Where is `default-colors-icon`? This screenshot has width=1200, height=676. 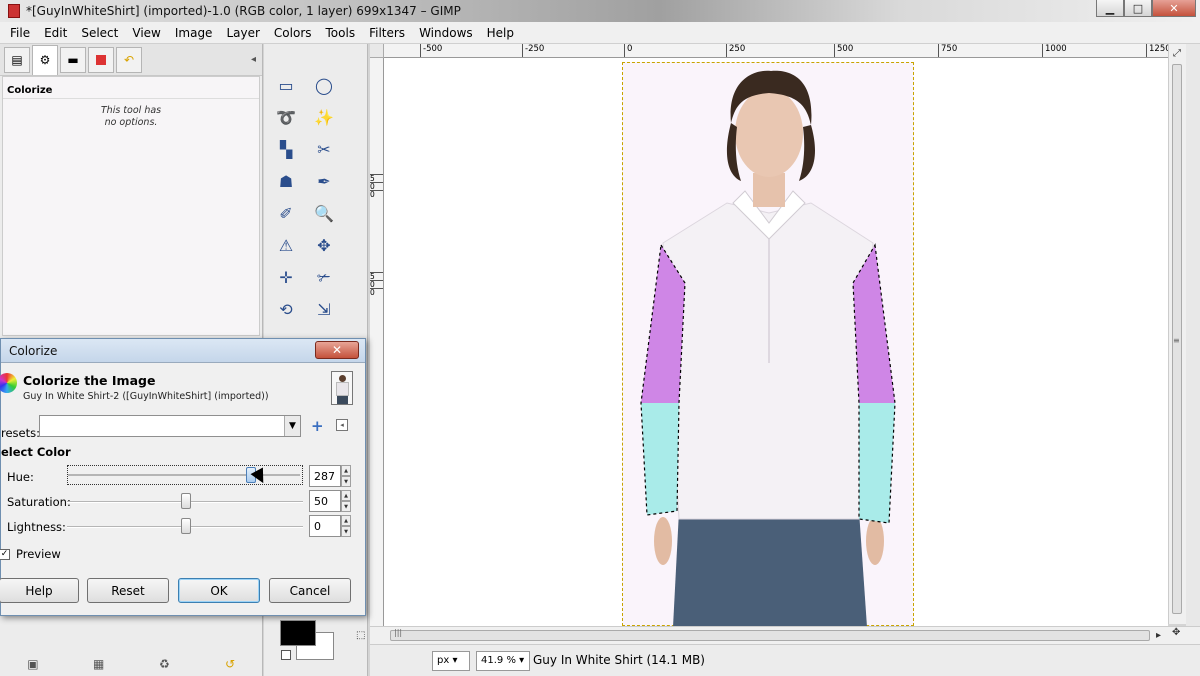
default-colors-icon is located at coordinates (286, 655).